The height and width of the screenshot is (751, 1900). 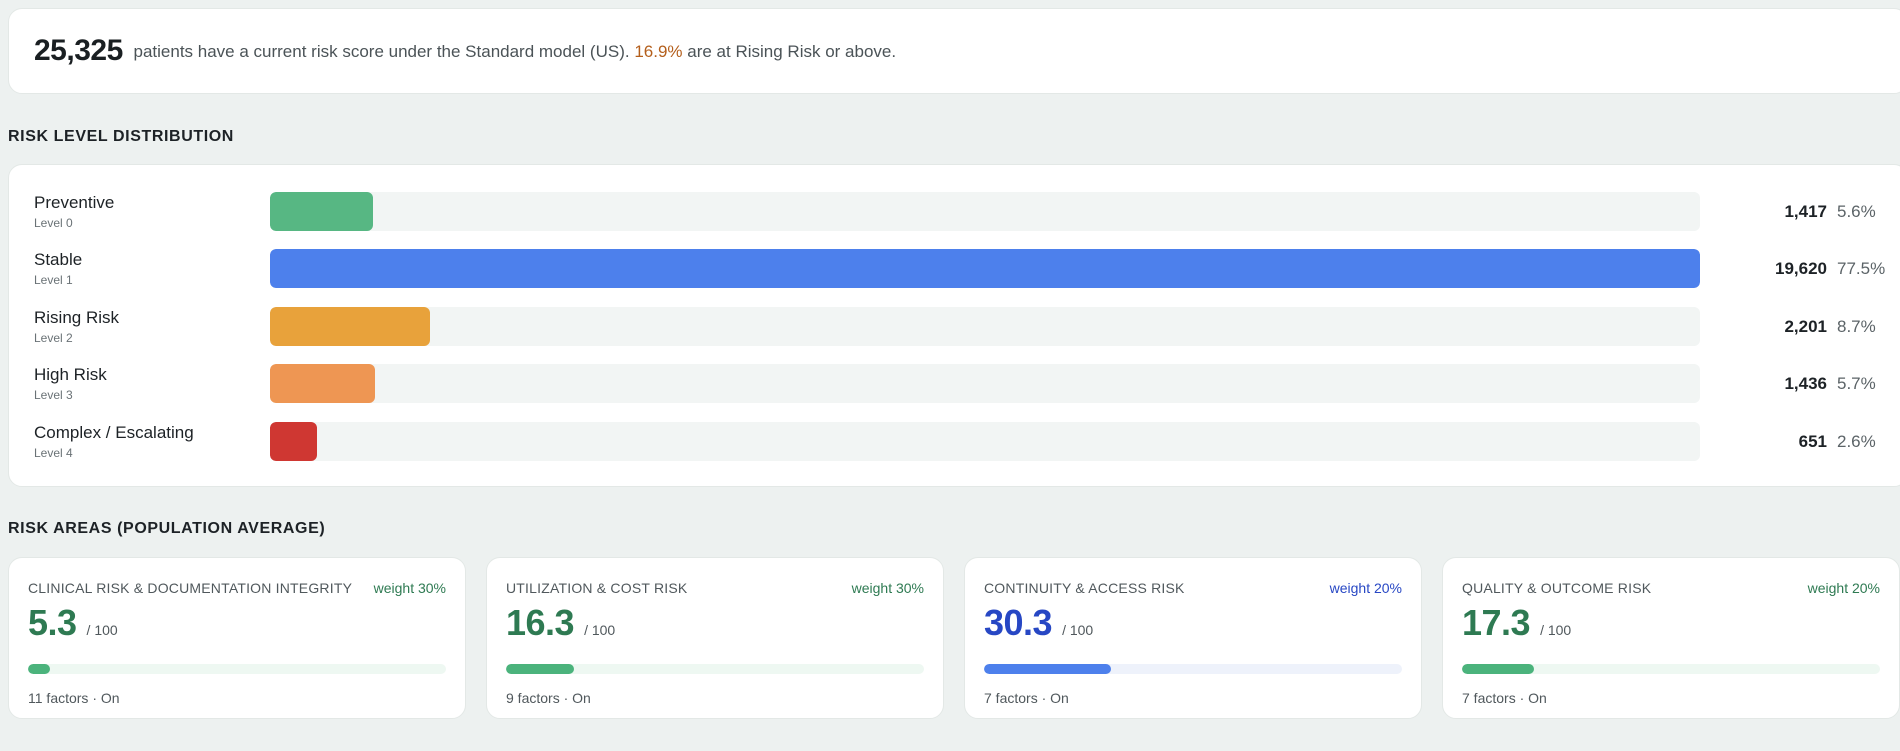 I want to click on risk-level-count: 1,436, so click(x=1805, y=383).